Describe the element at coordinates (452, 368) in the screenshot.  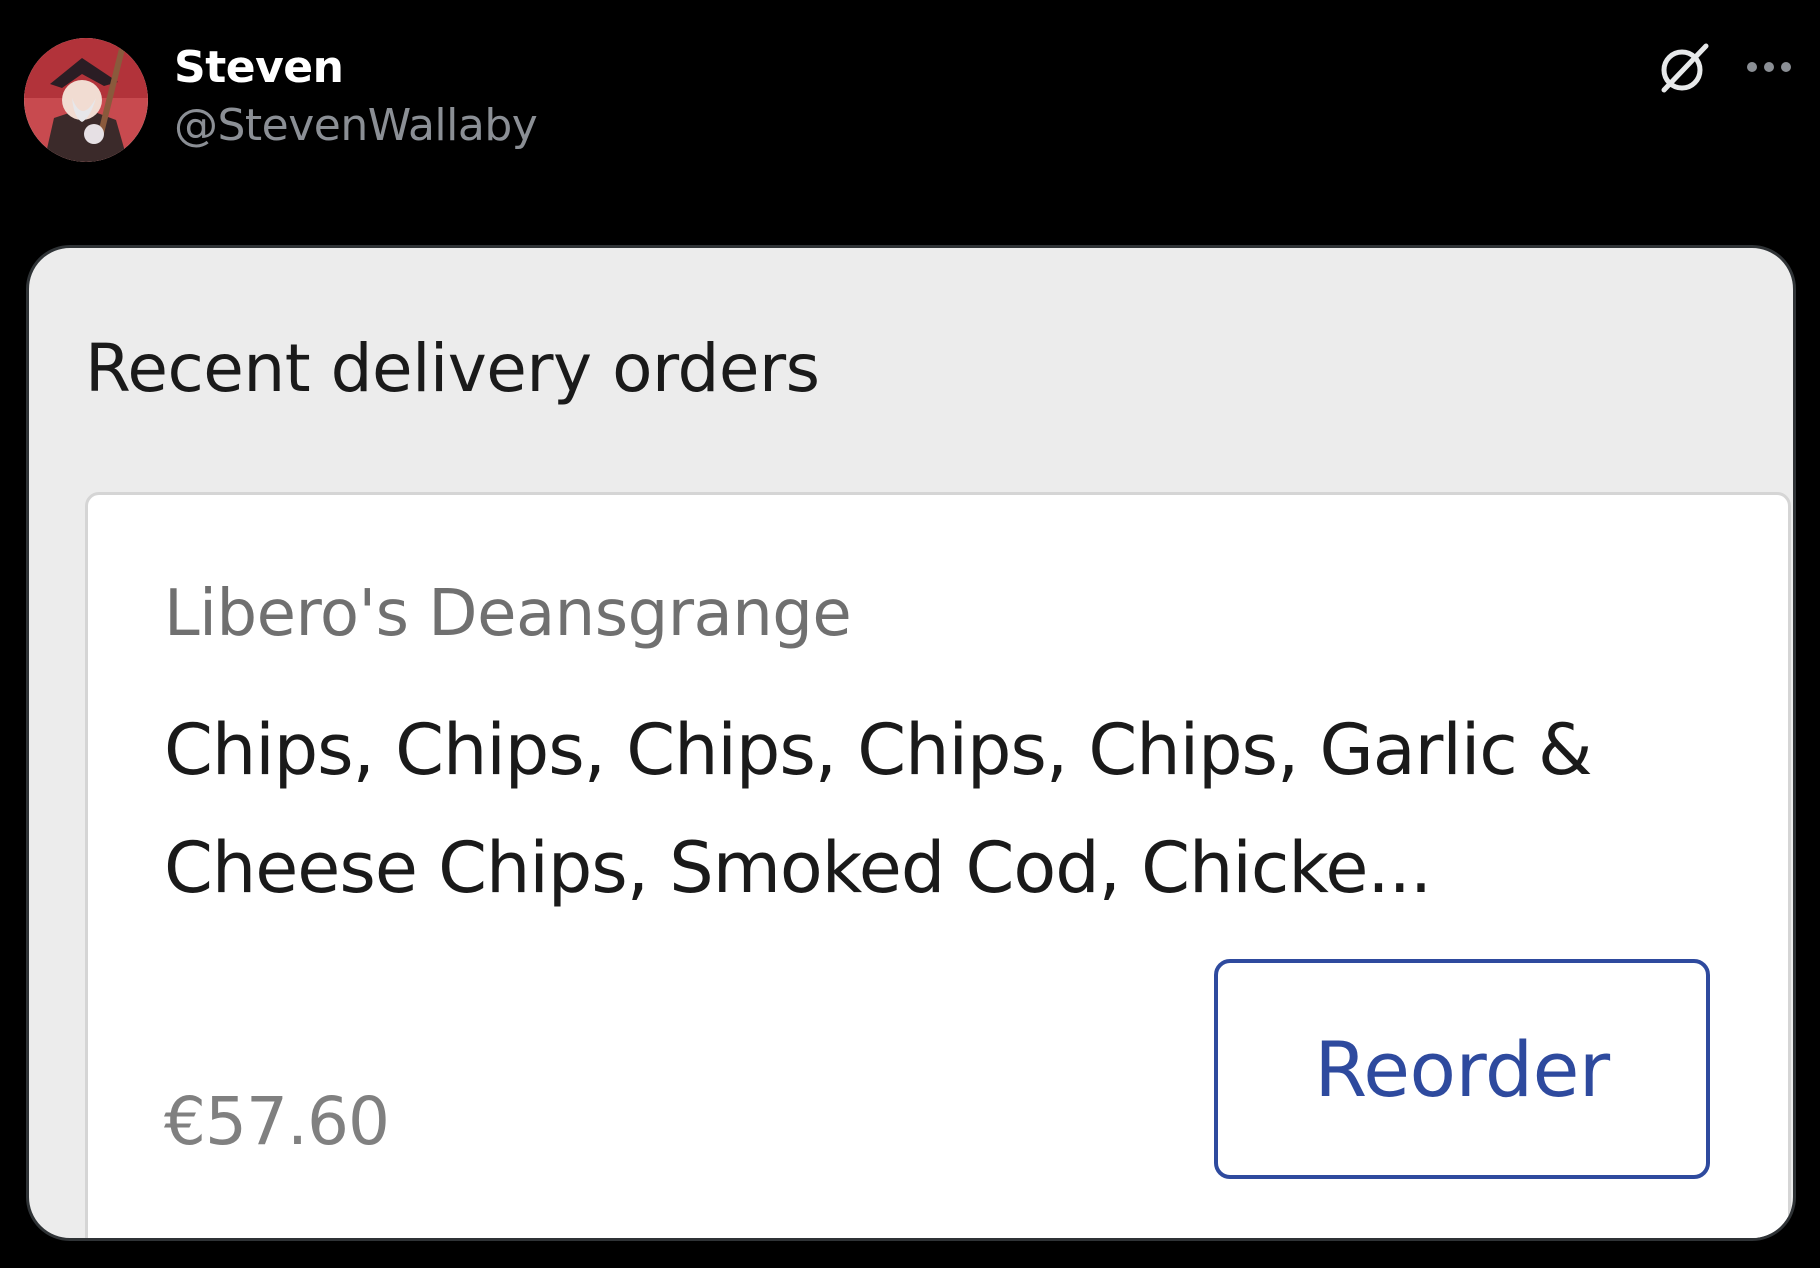
I see `section-title: Recent delivery orders` at that location.